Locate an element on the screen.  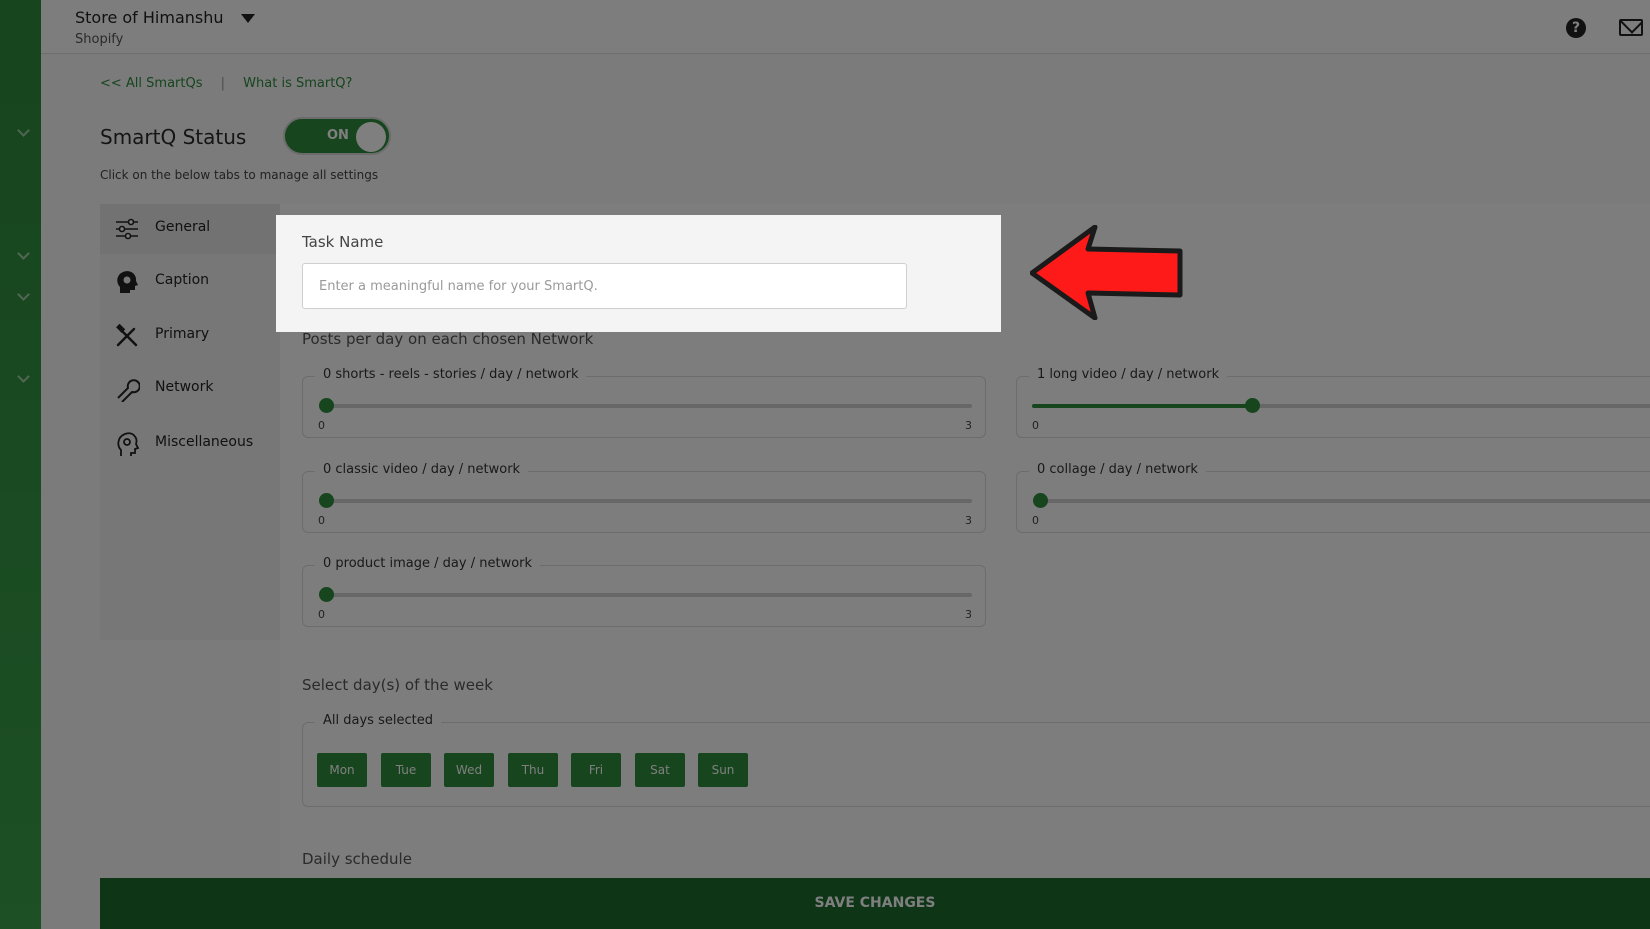
task-name-spotlight: Task Name is located at coordinates (638, 273).